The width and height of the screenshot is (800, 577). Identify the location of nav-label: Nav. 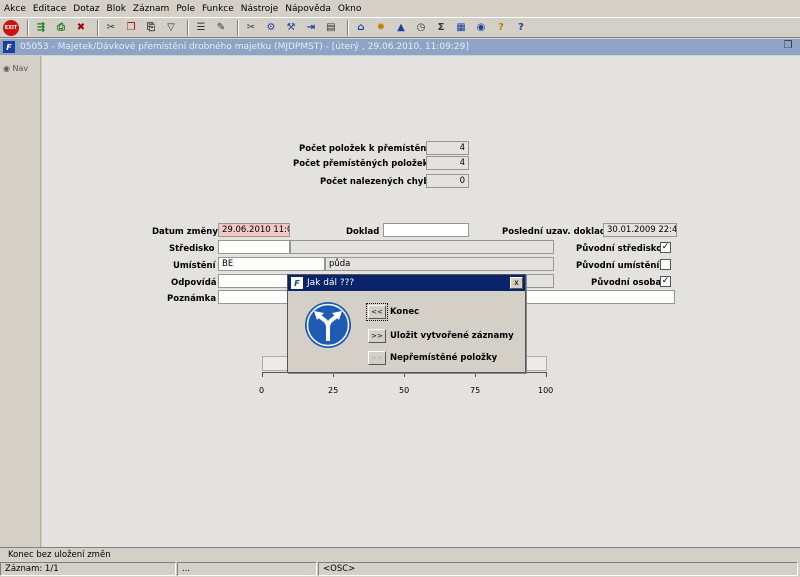
(20, 68).